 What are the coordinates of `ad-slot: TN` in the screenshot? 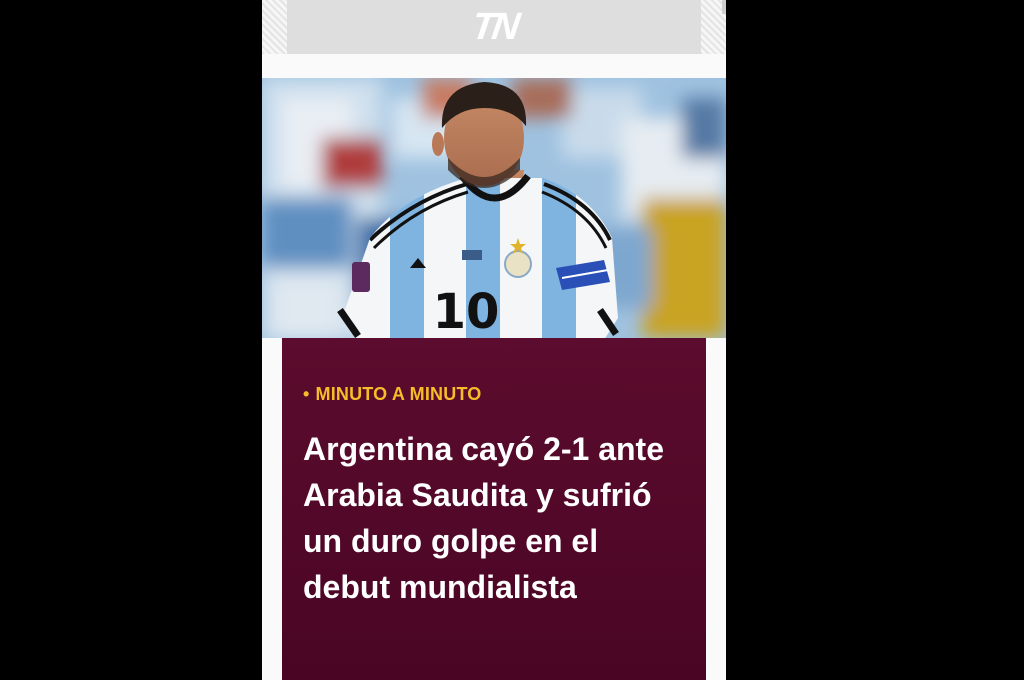 It's located at (494, 27).